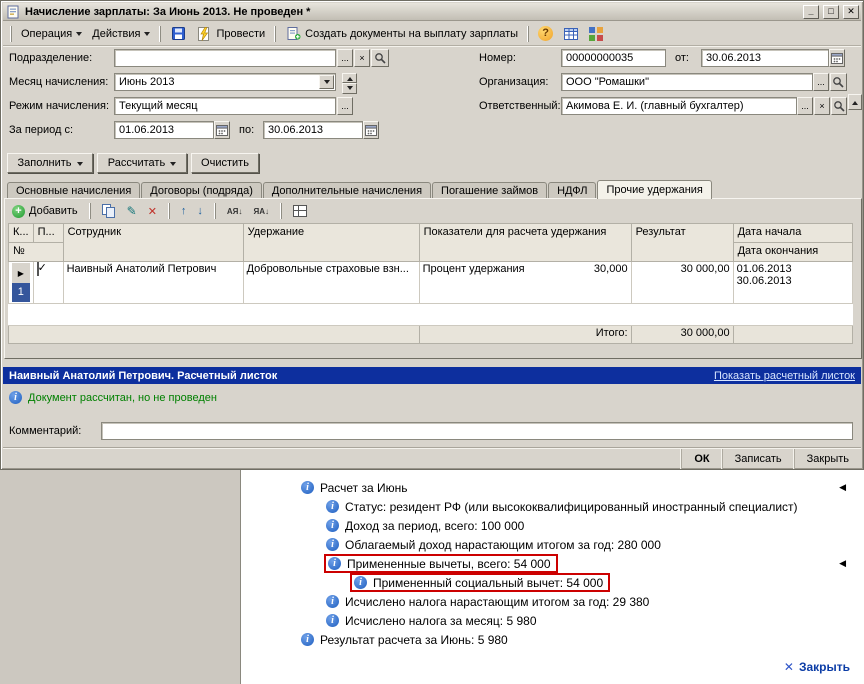 This screenshot has height=684, width=864. What do you see at coordinates (514, 82) in the screenshot?
I see `organization-label: Организация:` at bounding box center [514, 82].